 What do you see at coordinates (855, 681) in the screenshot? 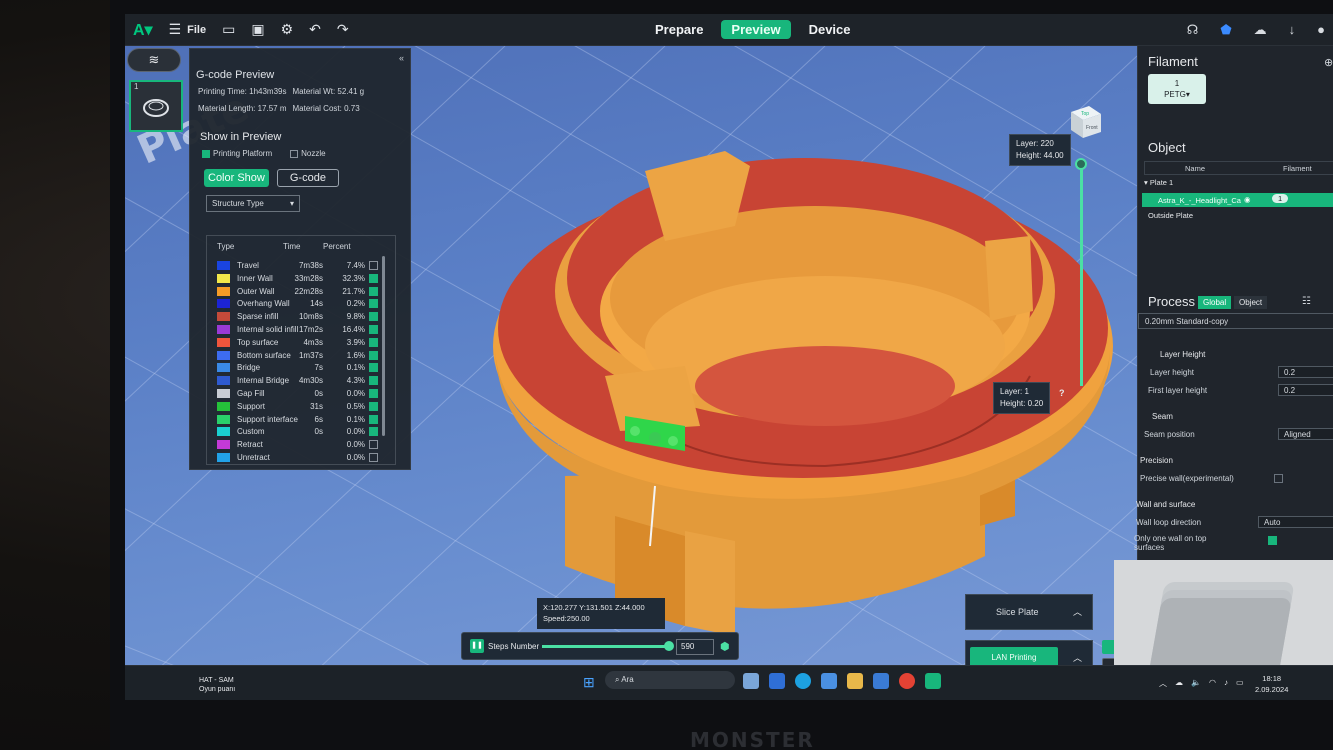
I see `file-explorer-icon` at bounding box center [855, 681].